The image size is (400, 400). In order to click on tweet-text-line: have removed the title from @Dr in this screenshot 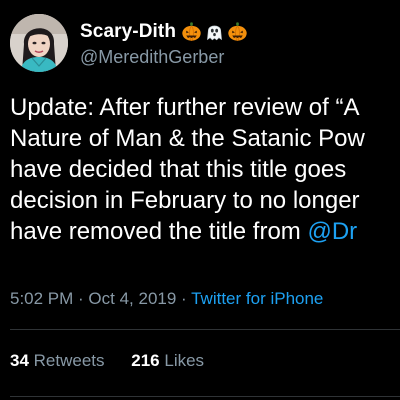, I will do `click(205, 231)`.